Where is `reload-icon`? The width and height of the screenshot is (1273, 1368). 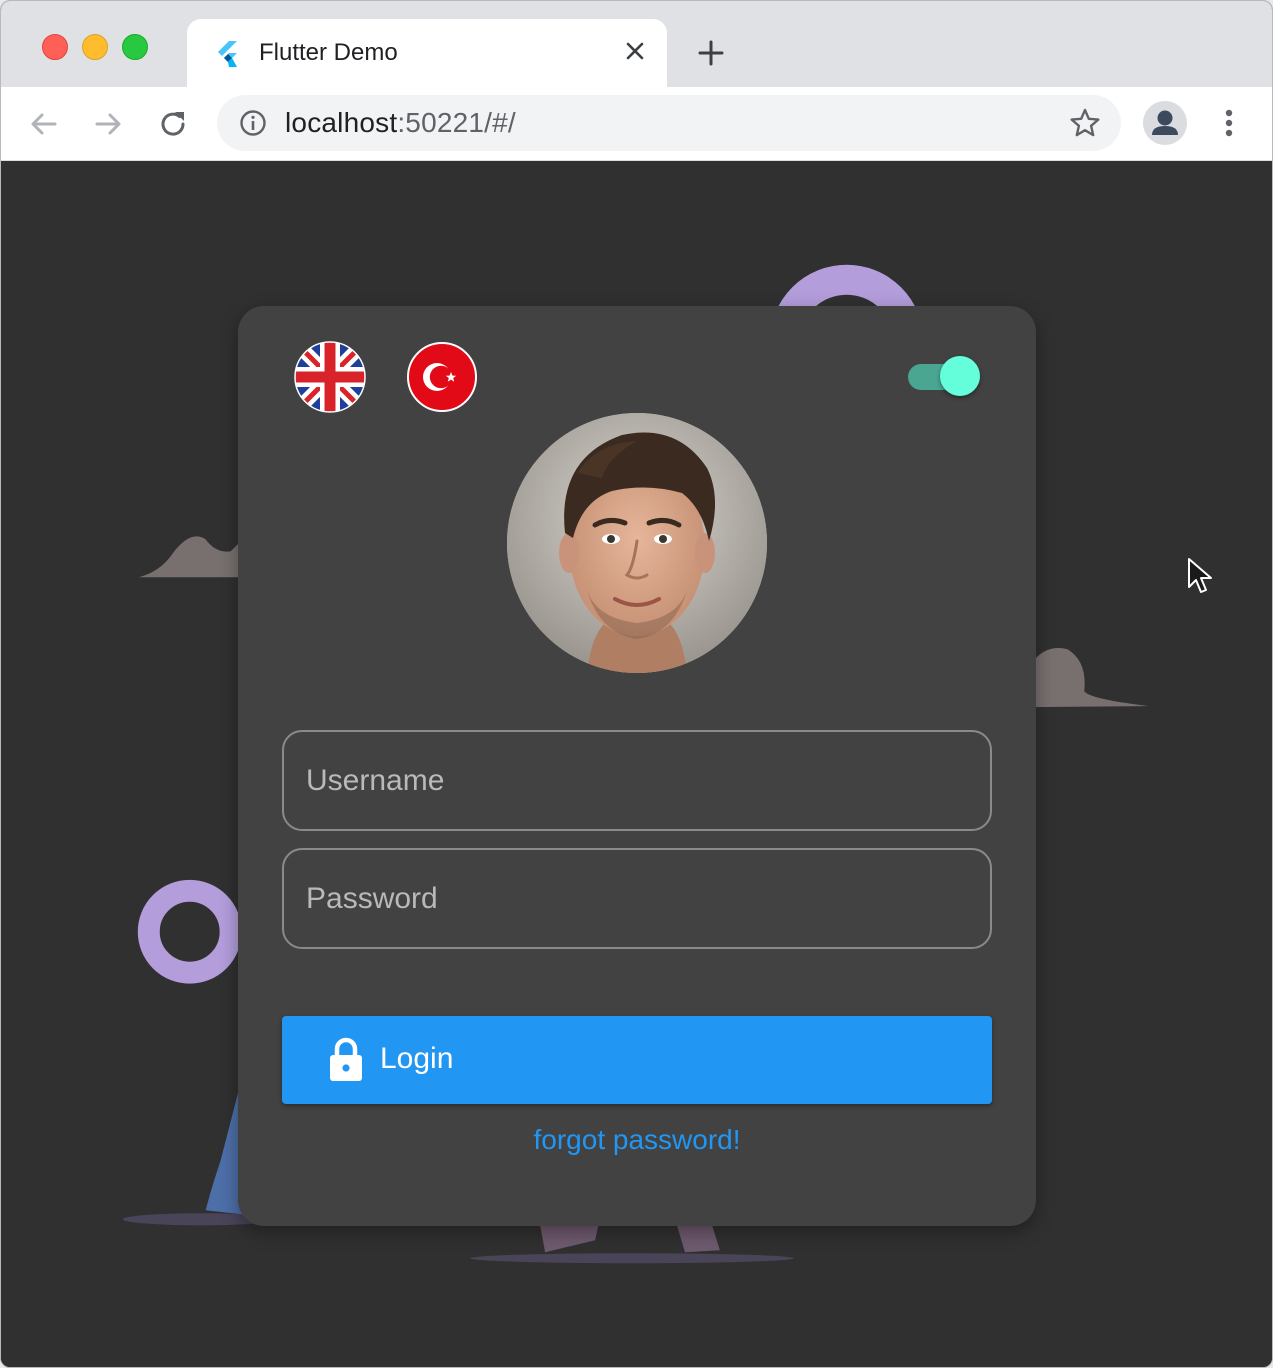
reload-icon is located at coordinates (173, 124).